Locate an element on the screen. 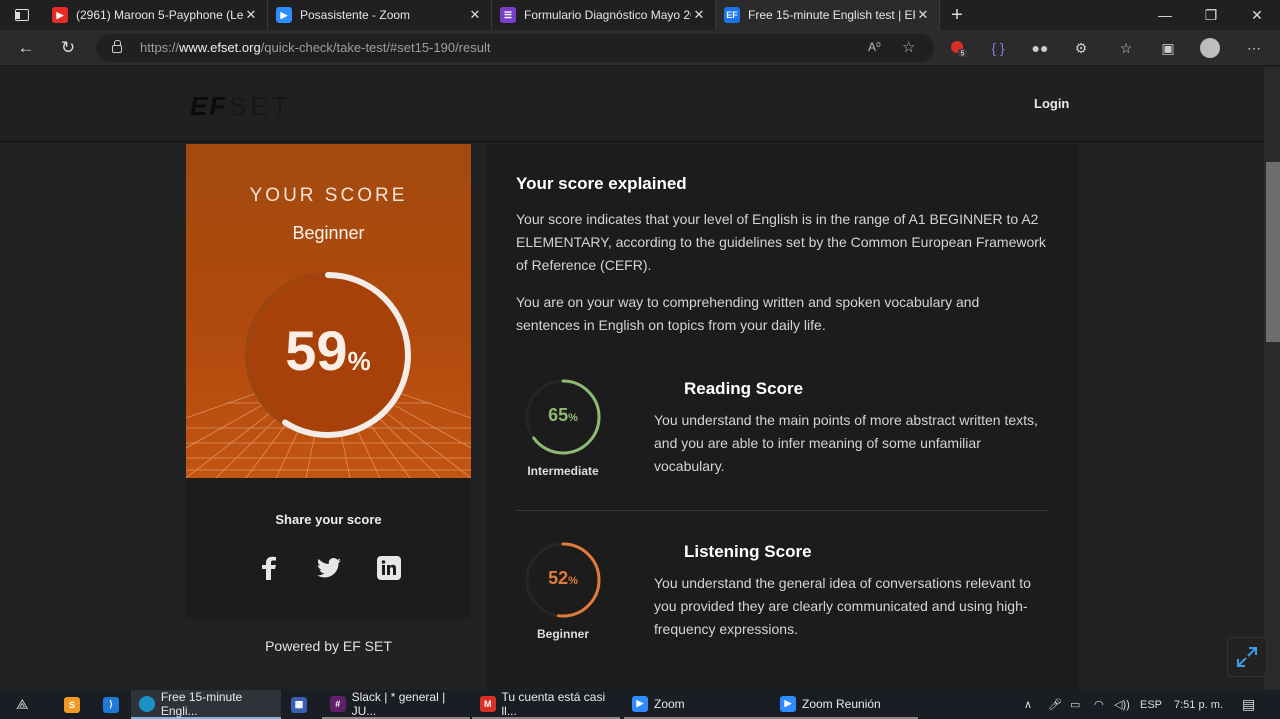  browser-tab-youtube: ▶ (2961) Maroon 5-Payphone (Letr ✕ is located at coordinates (156, 15).